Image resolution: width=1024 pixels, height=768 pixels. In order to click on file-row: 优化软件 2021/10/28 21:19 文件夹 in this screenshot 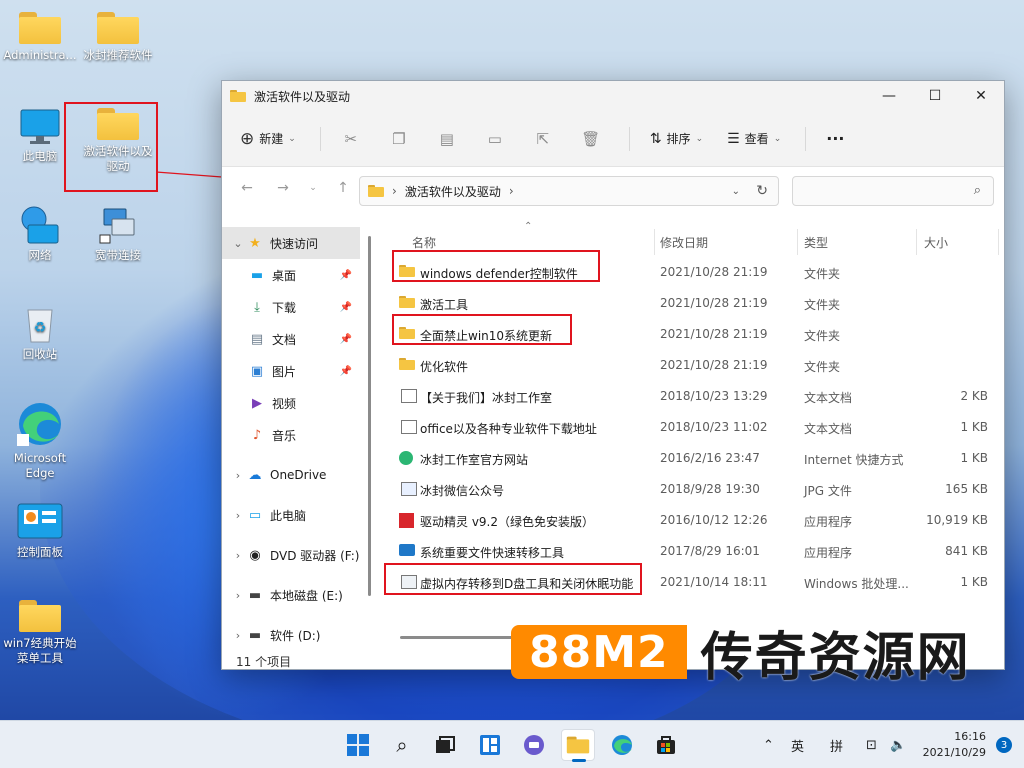, I will do `click(692, 365)`.